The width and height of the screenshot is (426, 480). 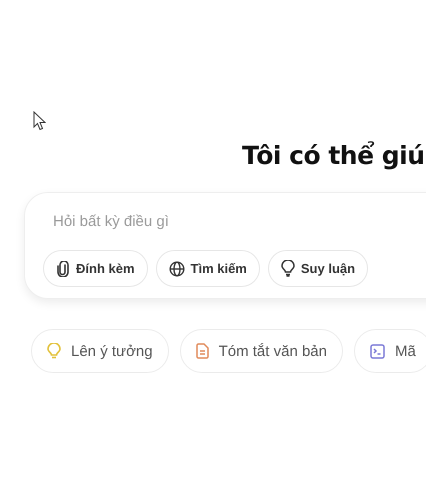 I want to click on suggestion-chip: Mã, so click(x=390, y=351).